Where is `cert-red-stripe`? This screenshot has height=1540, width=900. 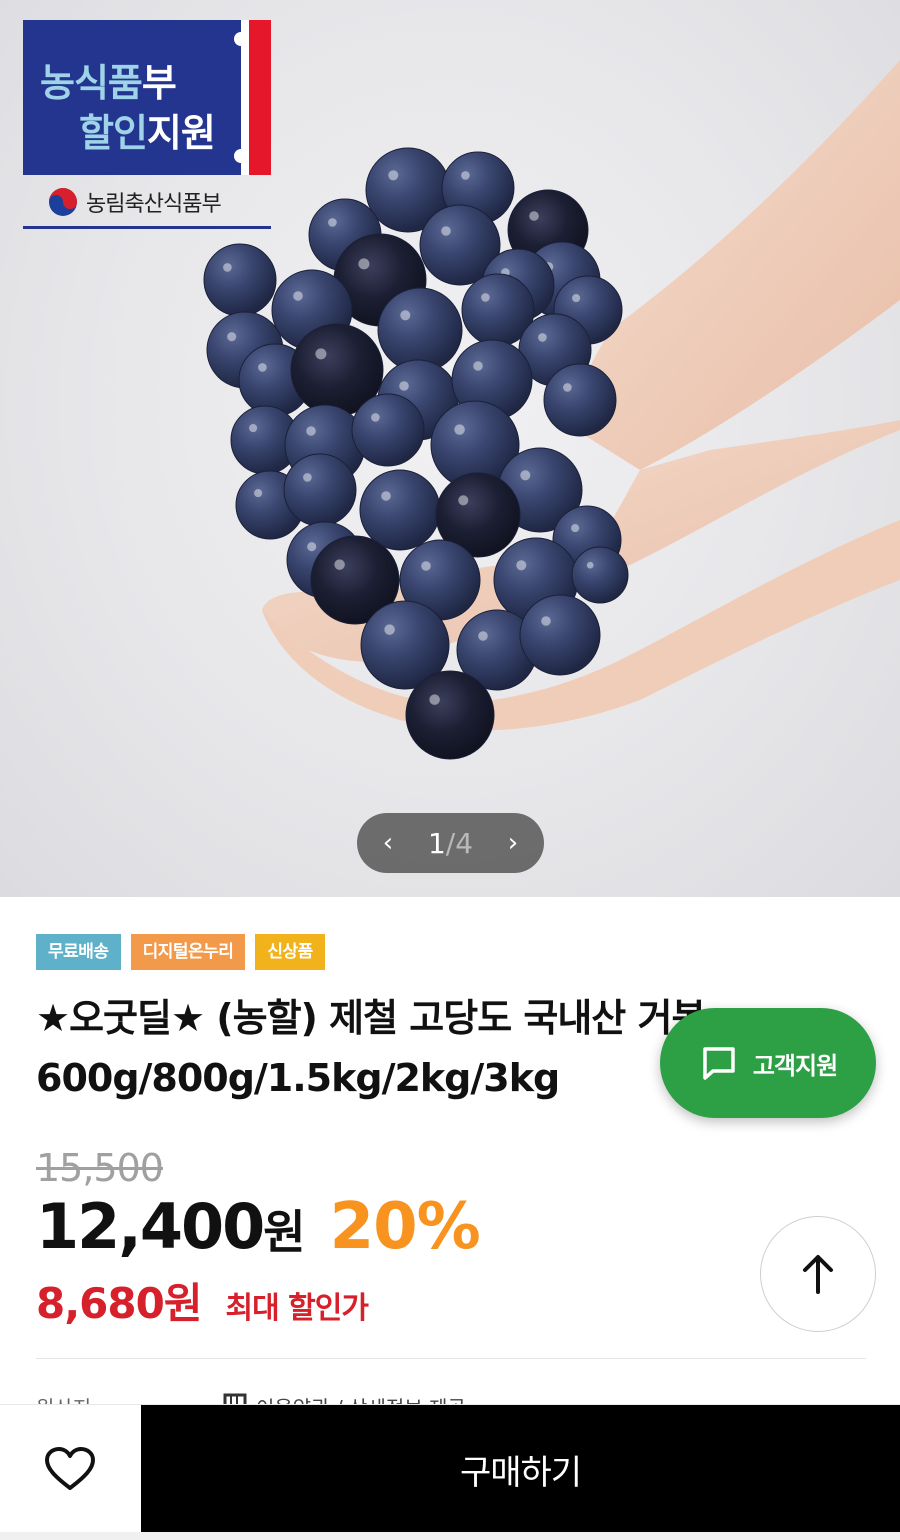
cert-red-stripe is located at coordinates (260, 97).